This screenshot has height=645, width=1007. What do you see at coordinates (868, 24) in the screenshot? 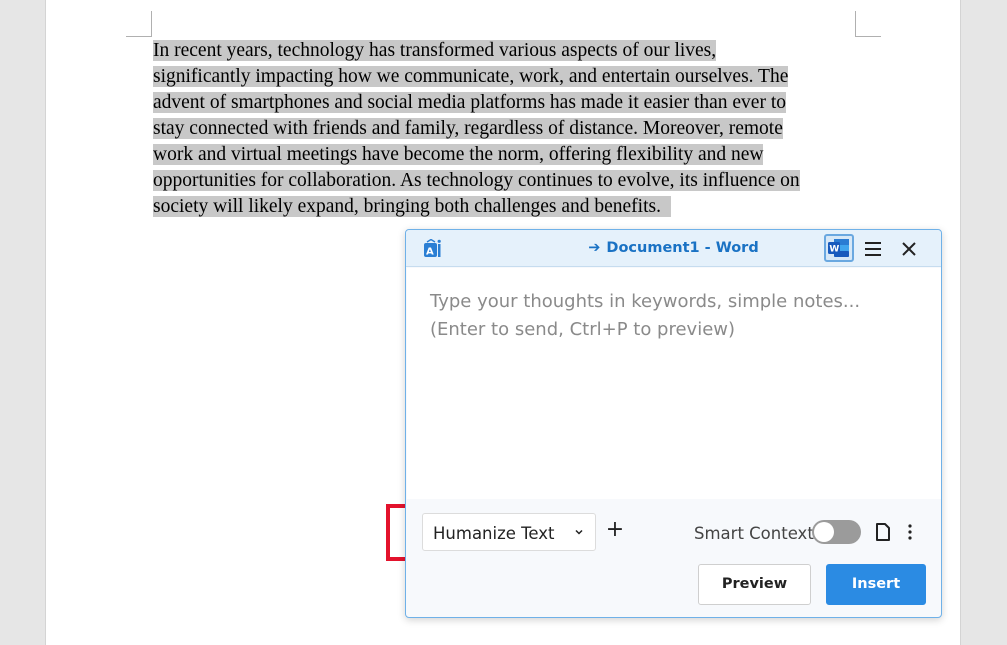
I see `margin-corner-top-right` at bounding box center [868, 24].